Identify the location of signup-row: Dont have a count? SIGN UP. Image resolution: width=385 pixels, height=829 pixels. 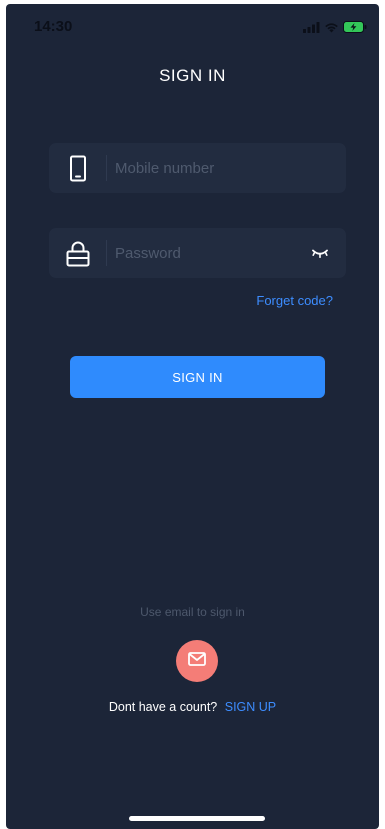
(192, 707).